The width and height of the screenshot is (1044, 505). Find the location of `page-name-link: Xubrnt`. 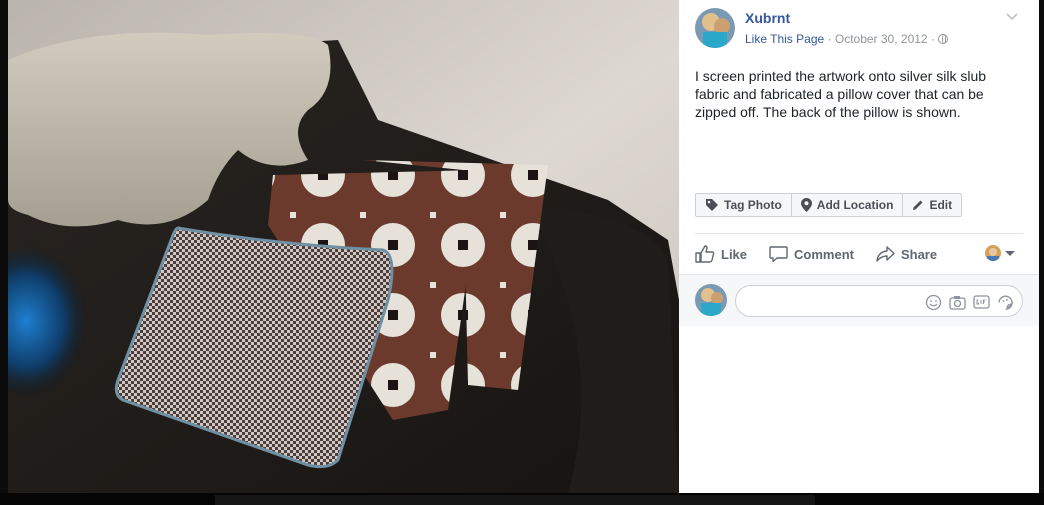

page-name-link: Xubrnt is located at coordinates (767, 18).